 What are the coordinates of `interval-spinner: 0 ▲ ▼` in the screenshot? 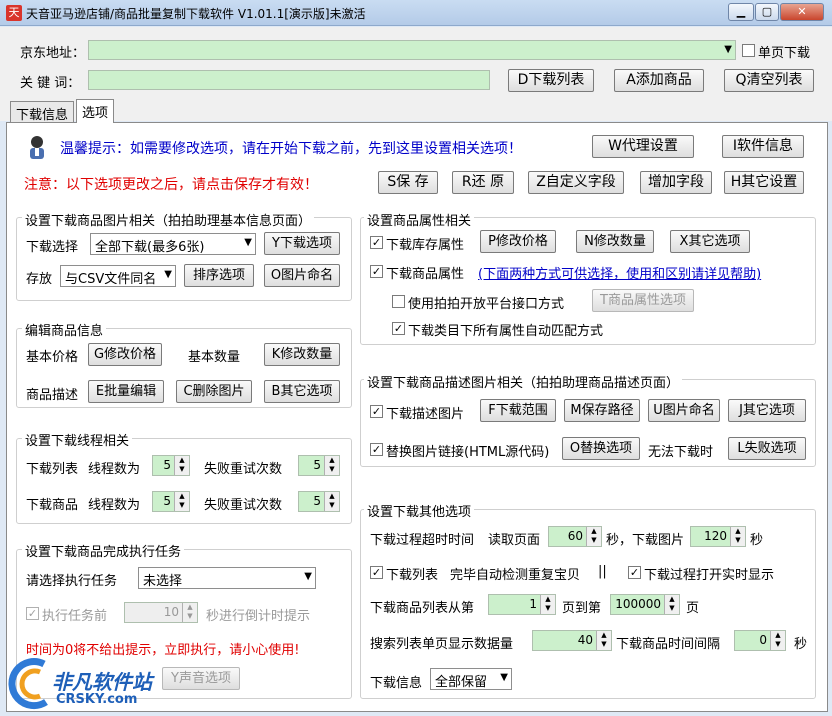 It's located at (760, 640).